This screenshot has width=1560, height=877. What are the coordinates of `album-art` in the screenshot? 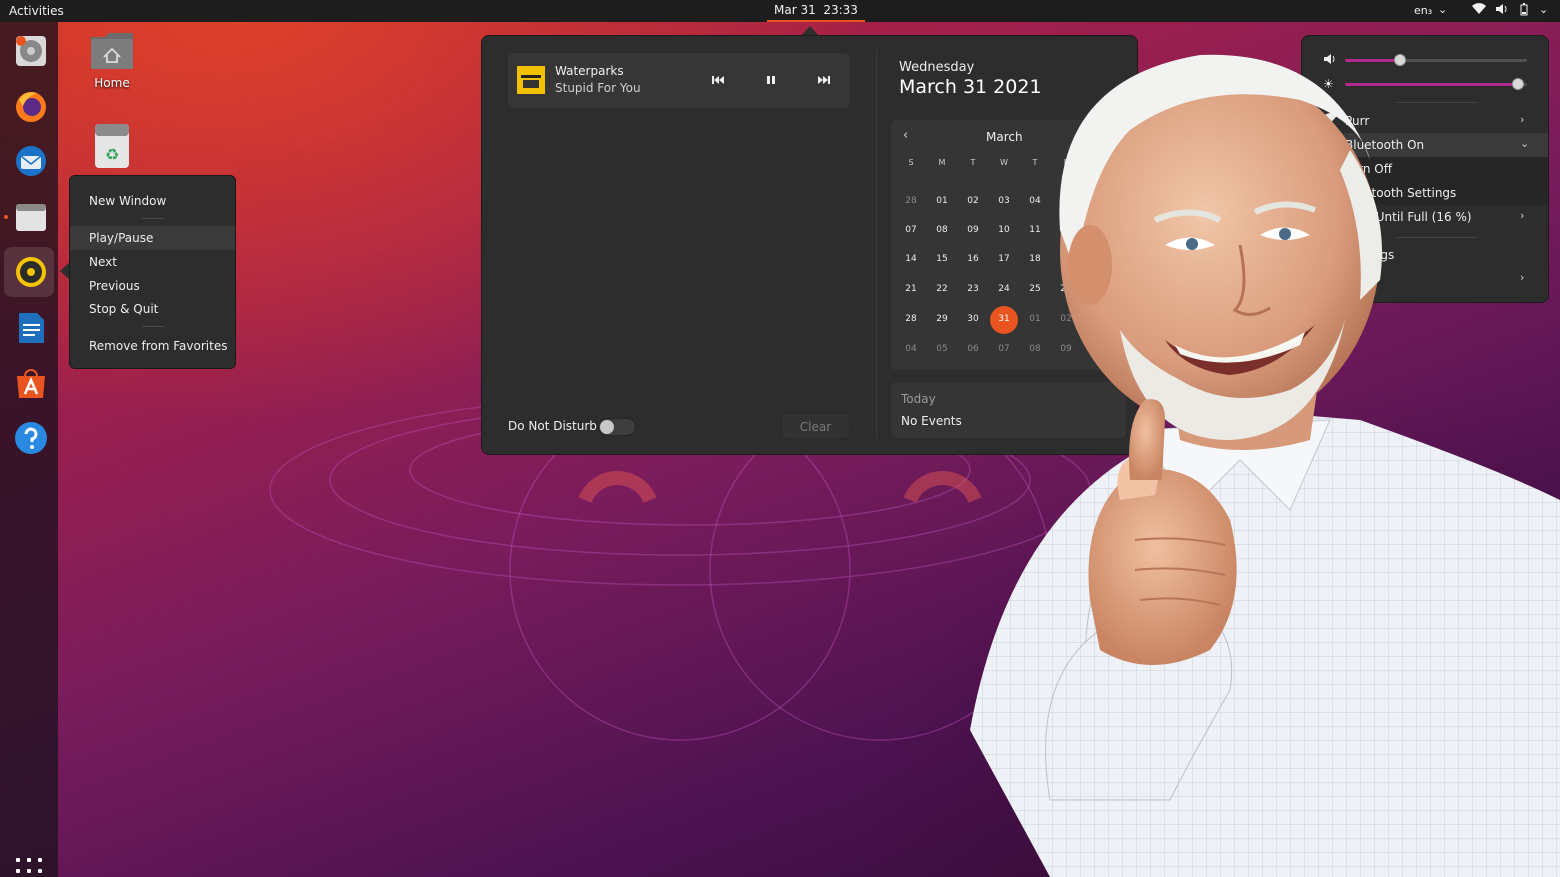 It's located at (531, 80).